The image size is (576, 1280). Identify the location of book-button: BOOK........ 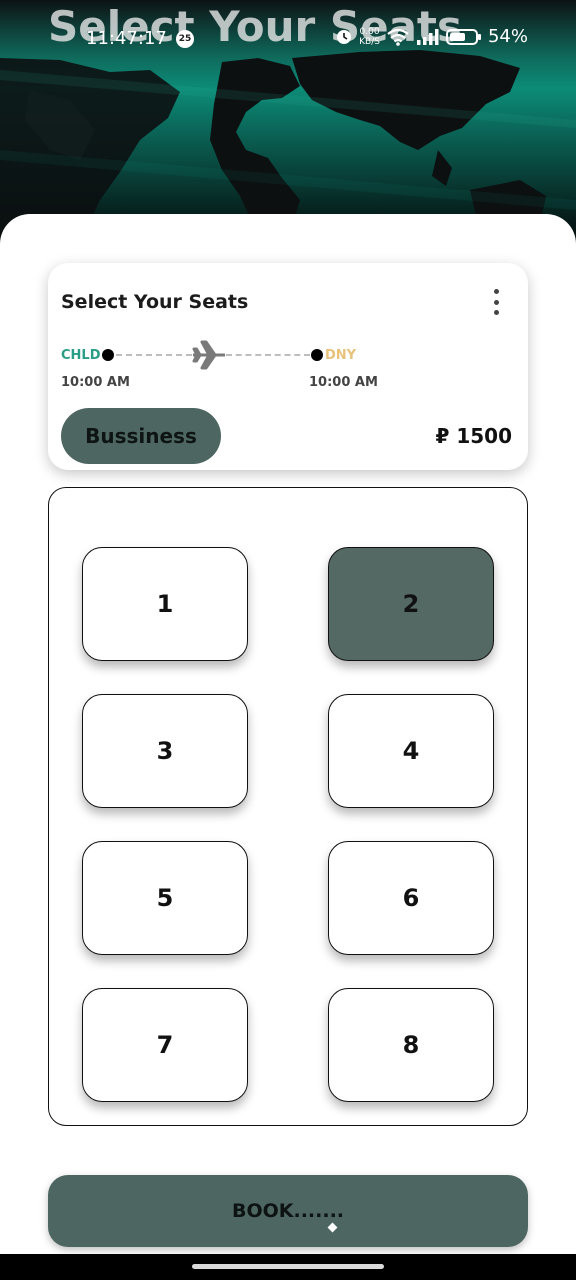
(288, 1211).